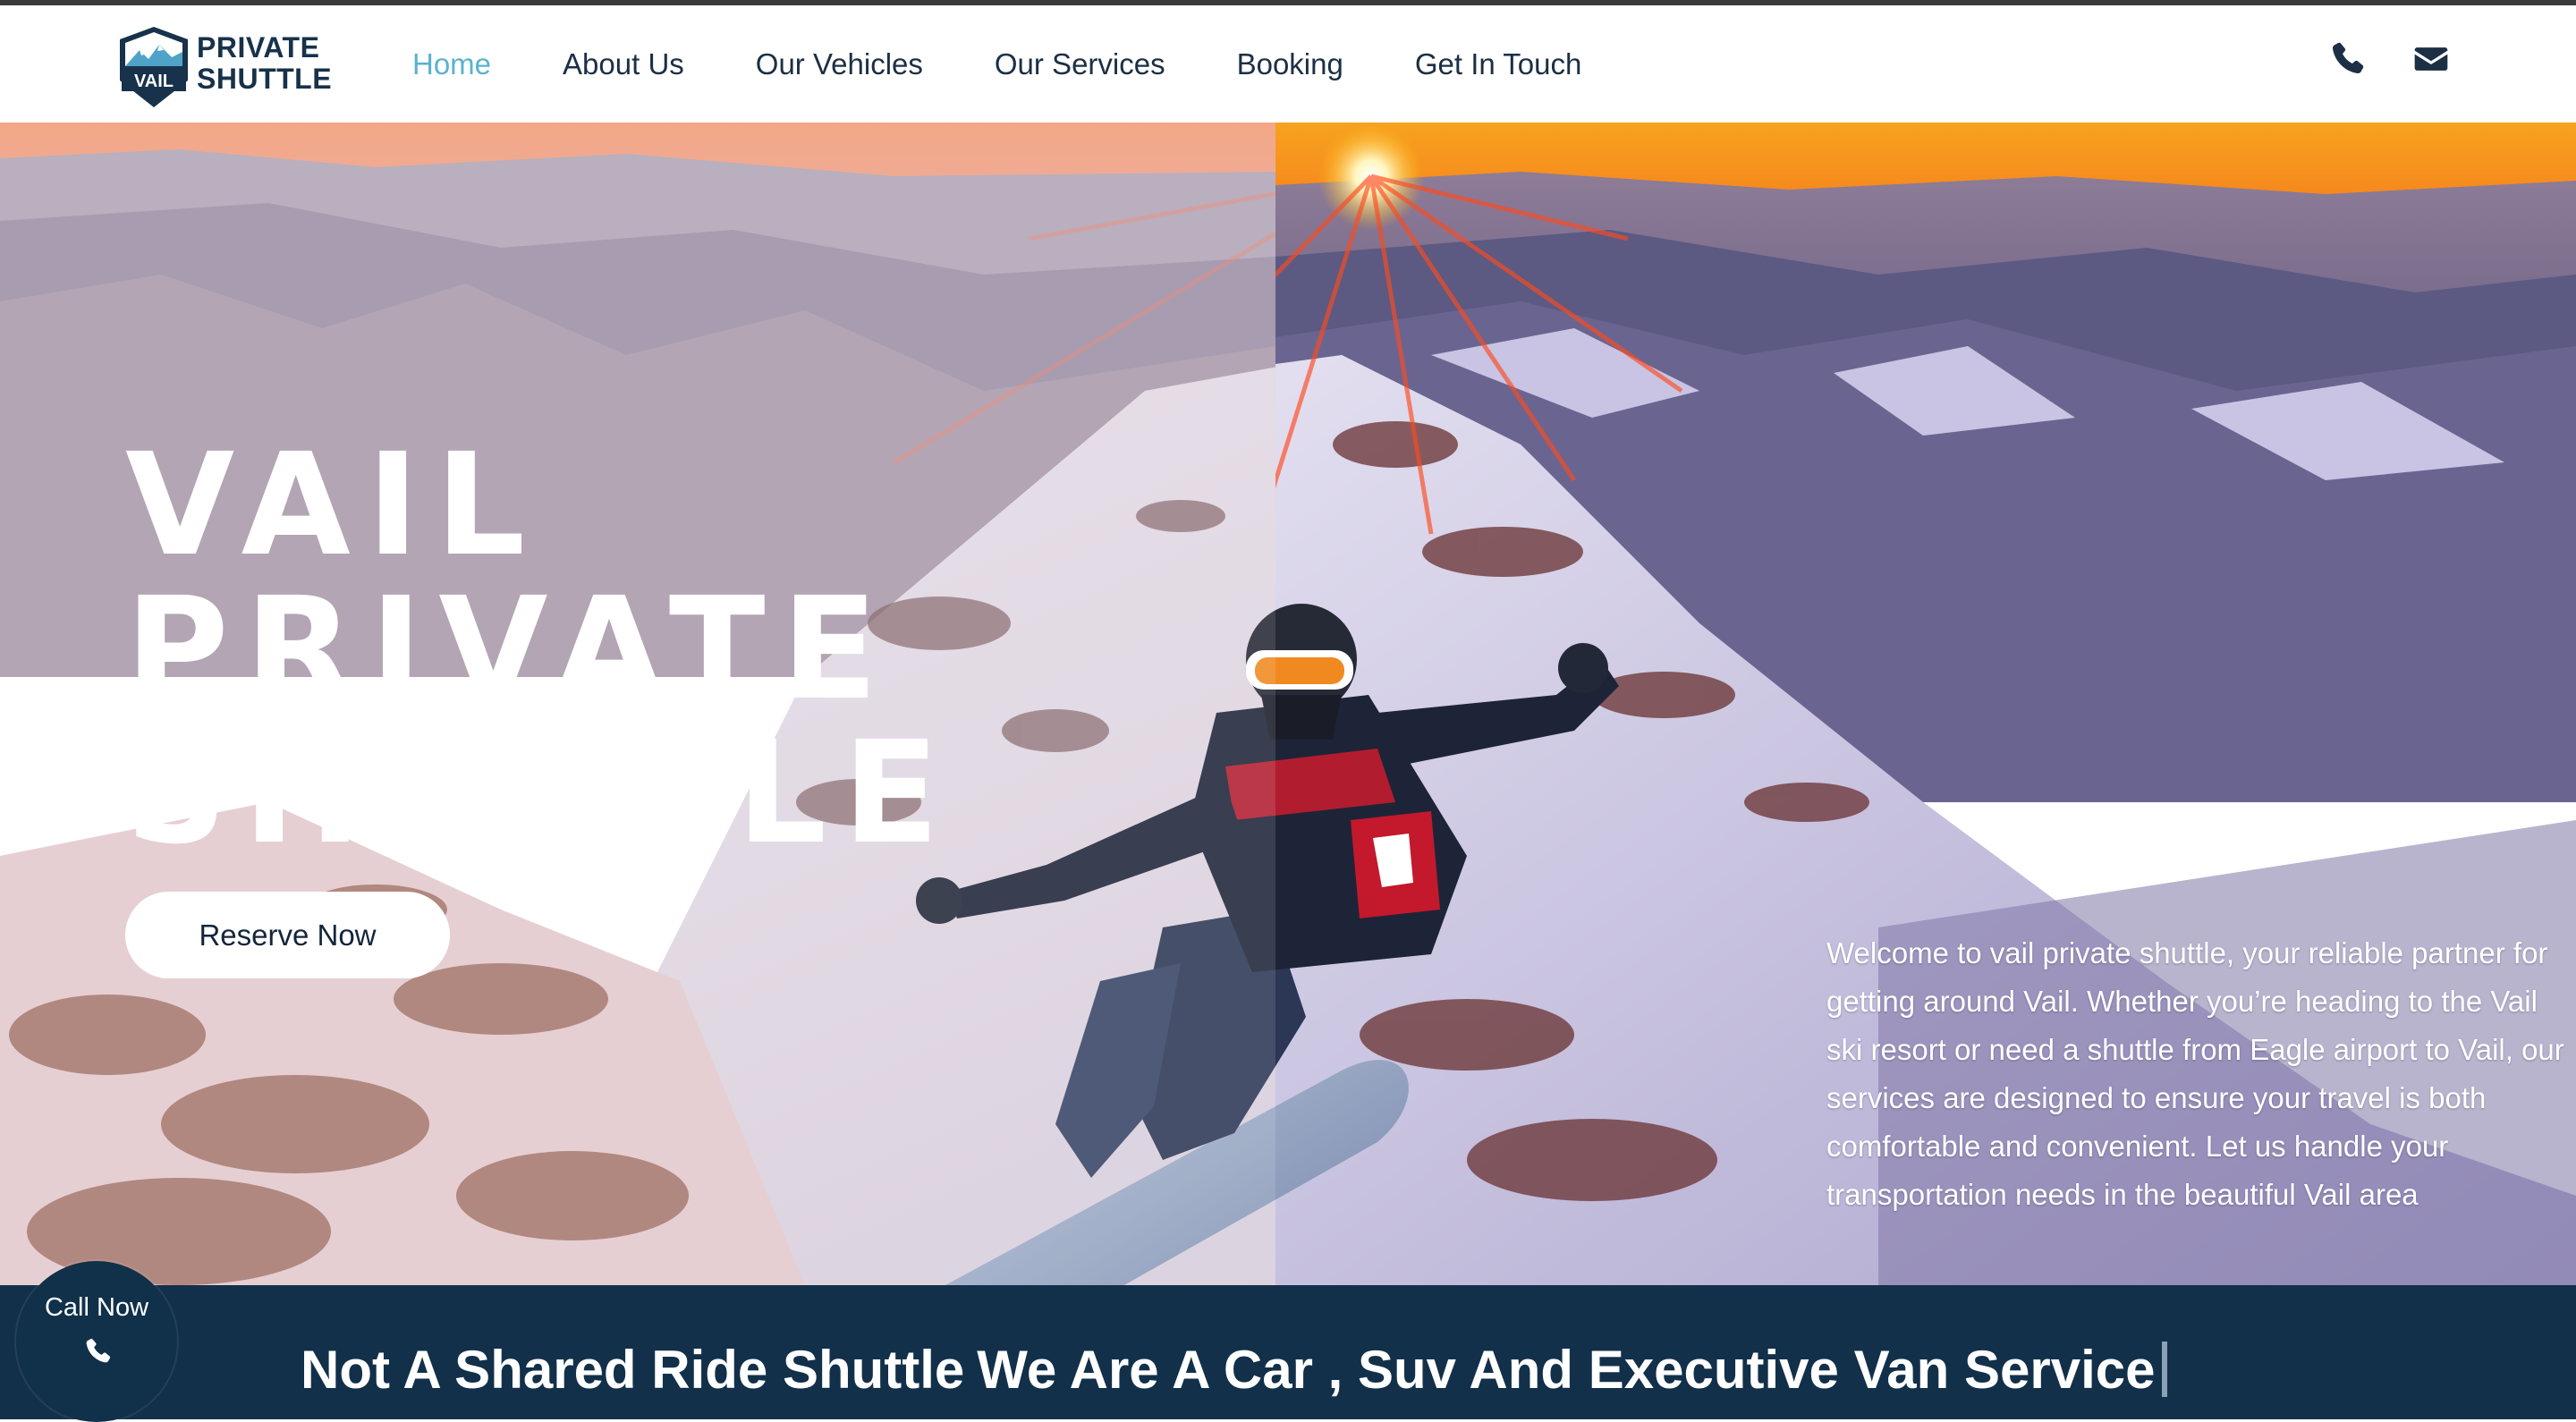  What do you see at coordinates (1498, 64) in the screenshot?
I see `nav-get-in-touch: Get In Touch` at bounding box center [1498, 64].